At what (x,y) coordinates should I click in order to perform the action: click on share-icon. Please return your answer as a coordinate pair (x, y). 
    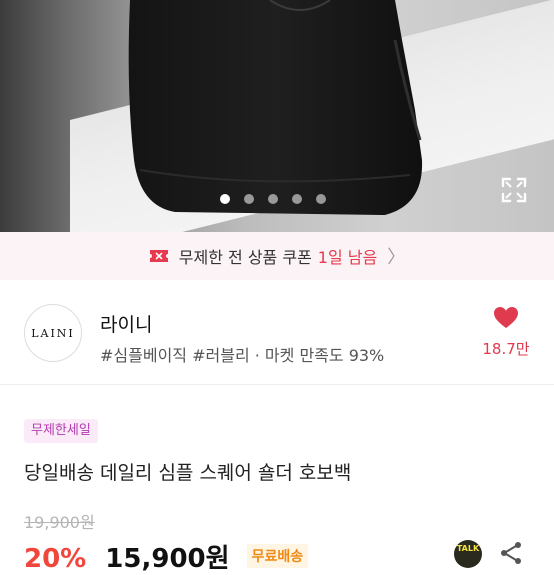
    Looking at the image, I should click on (511, 553).